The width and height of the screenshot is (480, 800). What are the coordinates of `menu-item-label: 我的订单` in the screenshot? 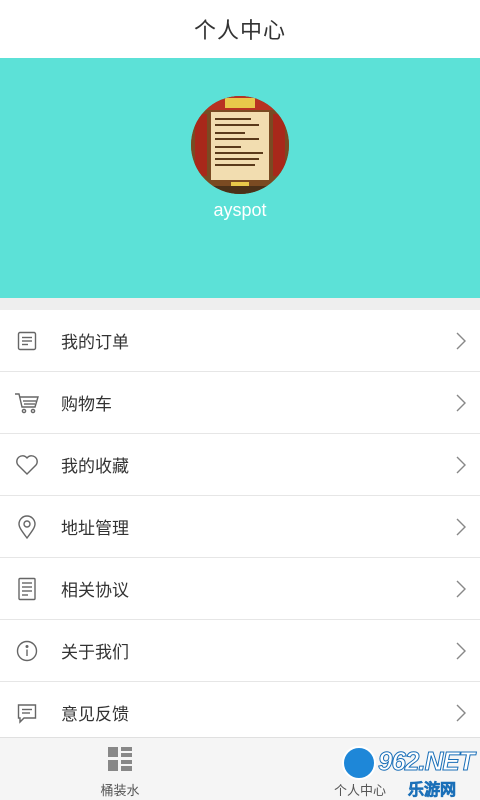 It's located at (95, 343).